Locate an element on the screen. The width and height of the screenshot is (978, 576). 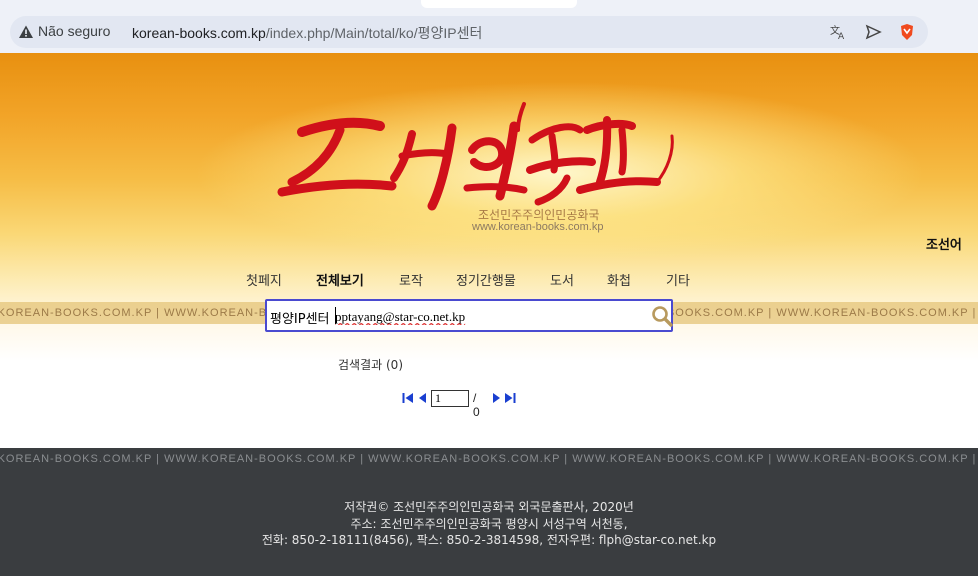
nav-item-albums: 화첩 is located at coordinates (619, 279).